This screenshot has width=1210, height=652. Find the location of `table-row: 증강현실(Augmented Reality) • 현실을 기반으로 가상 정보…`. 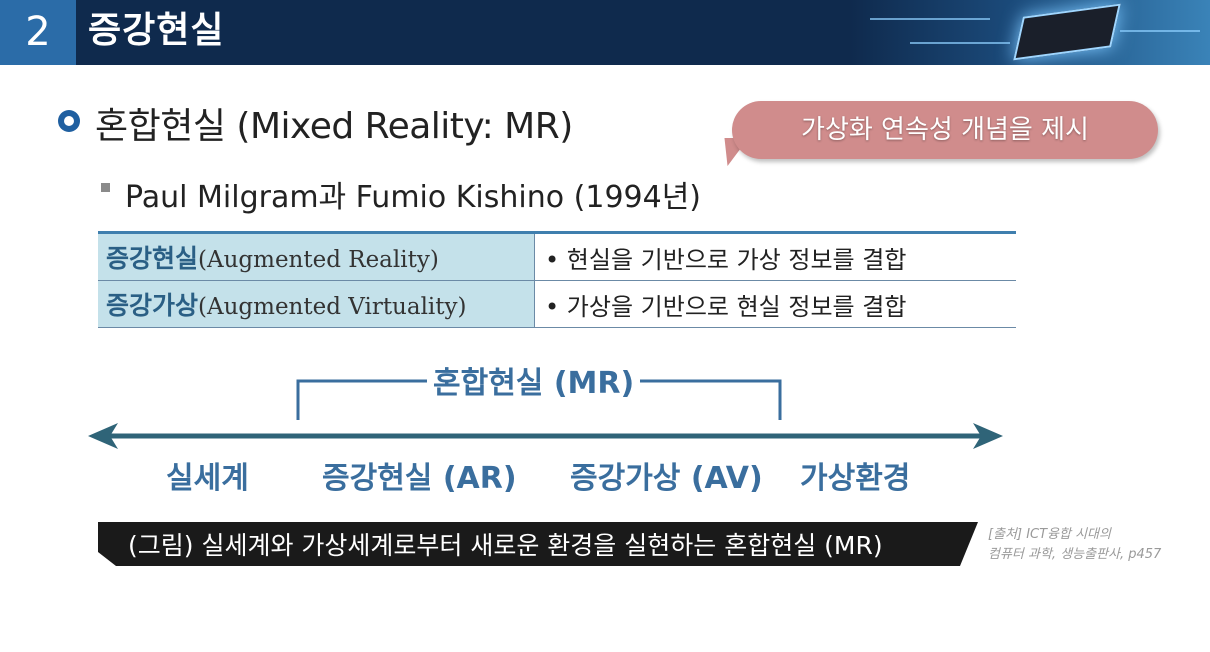

table-row: 증강현실(Augmented Reality) • 현실을 기반으로 가상 정보… is located at coordinates (557, 256).